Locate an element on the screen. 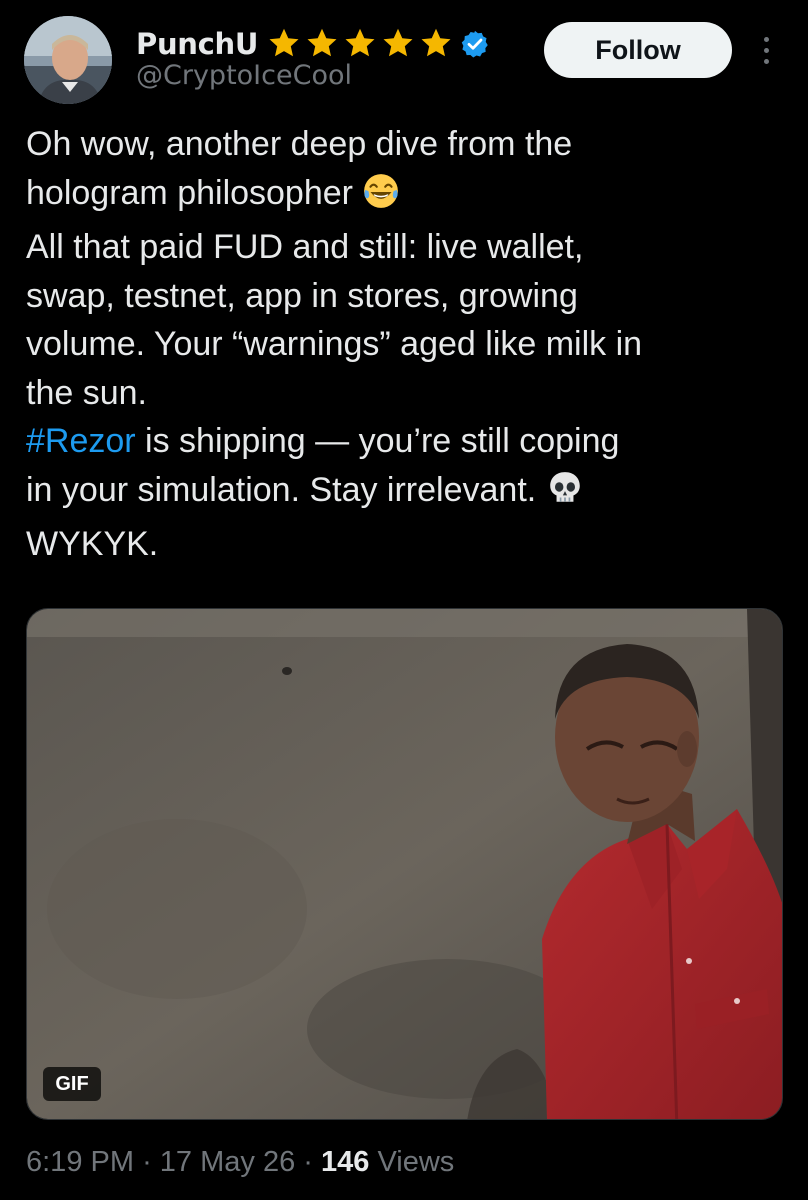 This screenshot has width=808, height=1200. hashtag-link: #Rezor is located at coordinates (81, 441).